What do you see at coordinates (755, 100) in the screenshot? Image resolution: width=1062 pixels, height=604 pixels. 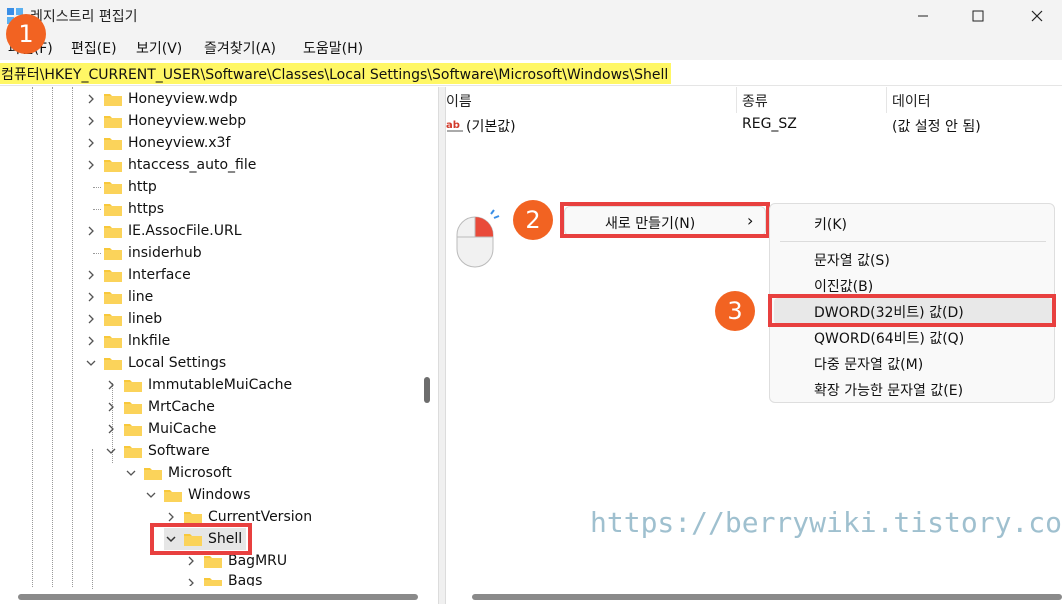 I see `column-header-type: 종류` at bounding box center [755, 100].